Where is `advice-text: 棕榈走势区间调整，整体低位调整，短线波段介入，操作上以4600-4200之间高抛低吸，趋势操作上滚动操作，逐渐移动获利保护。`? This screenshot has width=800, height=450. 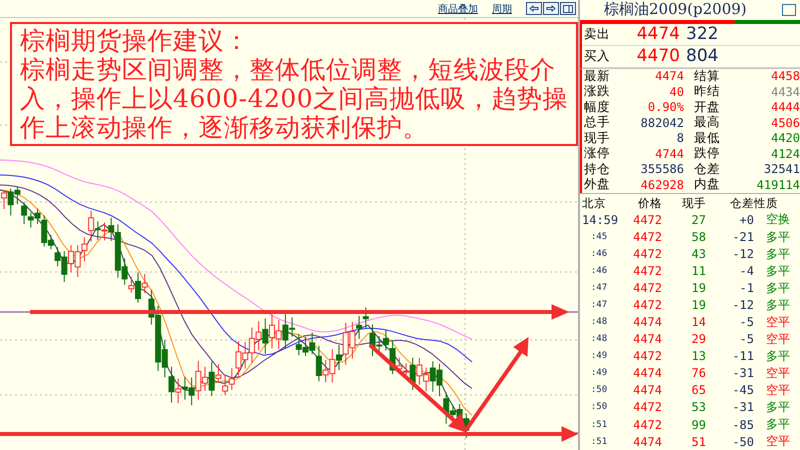
advice-text: 棕榈走势区间调整，整体低位调整，短线波段介入，操作上以4600-4200之间高抛低吸，趋势操作上滚动操作，逐渐移动获利保护。 is located at coordinates (295, 98).